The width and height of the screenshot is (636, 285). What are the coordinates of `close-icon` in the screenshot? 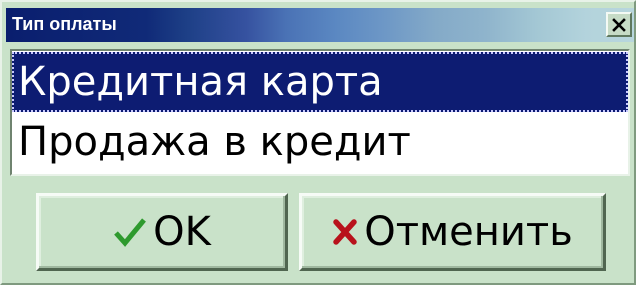 It's located at (619, 24).